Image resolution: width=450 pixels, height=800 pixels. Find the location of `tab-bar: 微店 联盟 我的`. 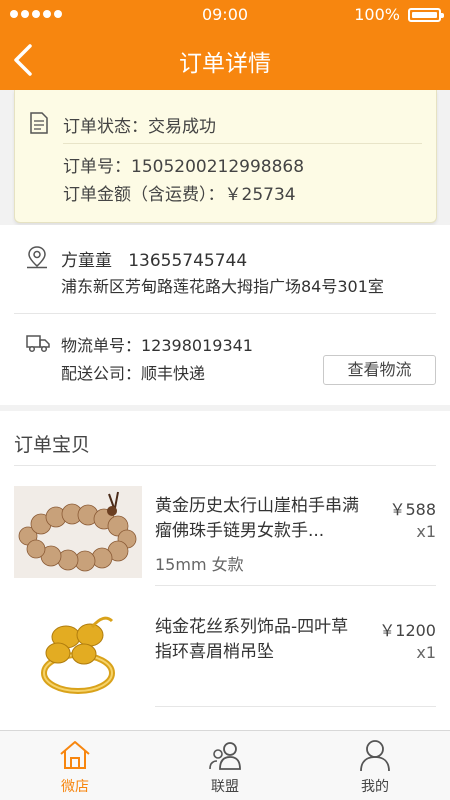

tab-bar: 微店 联盟 我的 is located at coordinates (225, 765).